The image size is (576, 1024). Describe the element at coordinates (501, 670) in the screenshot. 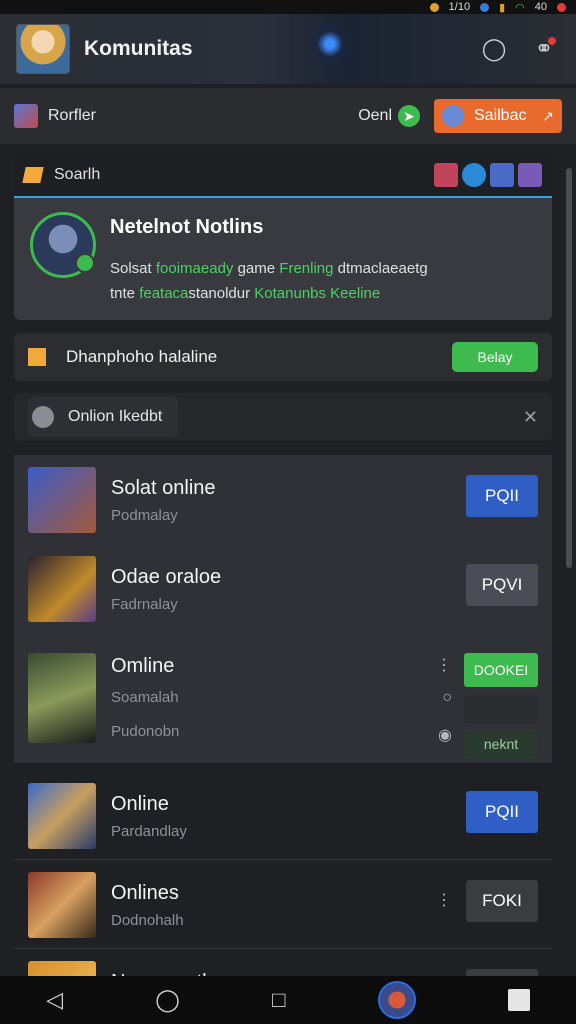

I see `accept-button: DOOKEI` at that location.